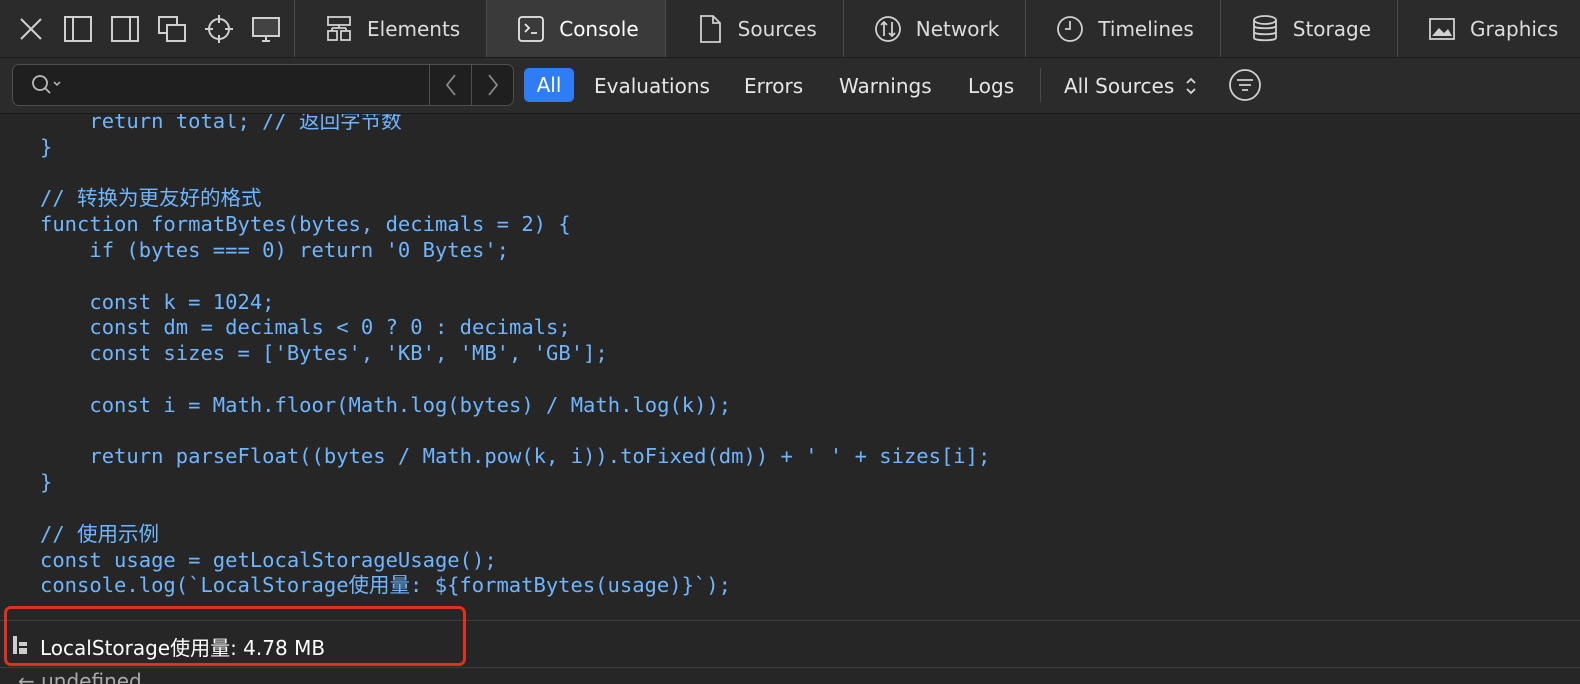 Image resolution: width=1580 pixels, height=684 pixels. Describe the element at coordinates (266, 29) in the screenshot. I see `device-icon` at that location.